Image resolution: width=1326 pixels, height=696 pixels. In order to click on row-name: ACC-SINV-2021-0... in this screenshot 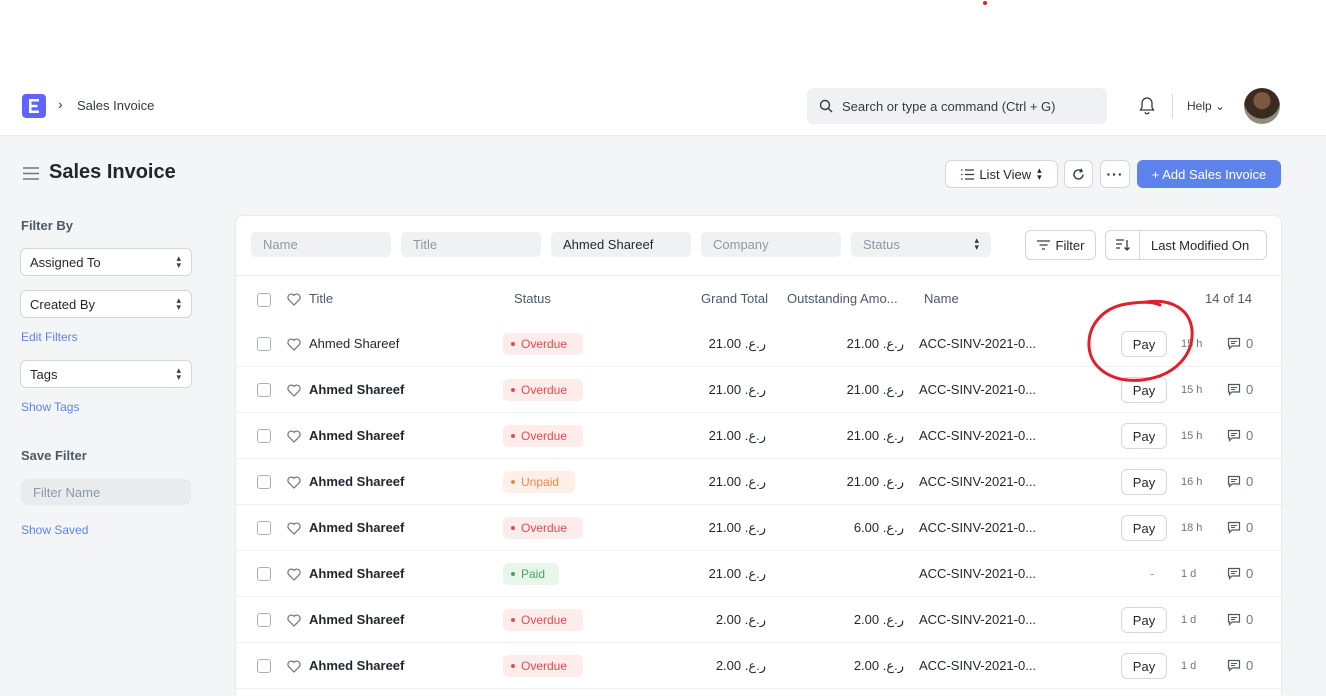, I will do `click(978, 665)`.